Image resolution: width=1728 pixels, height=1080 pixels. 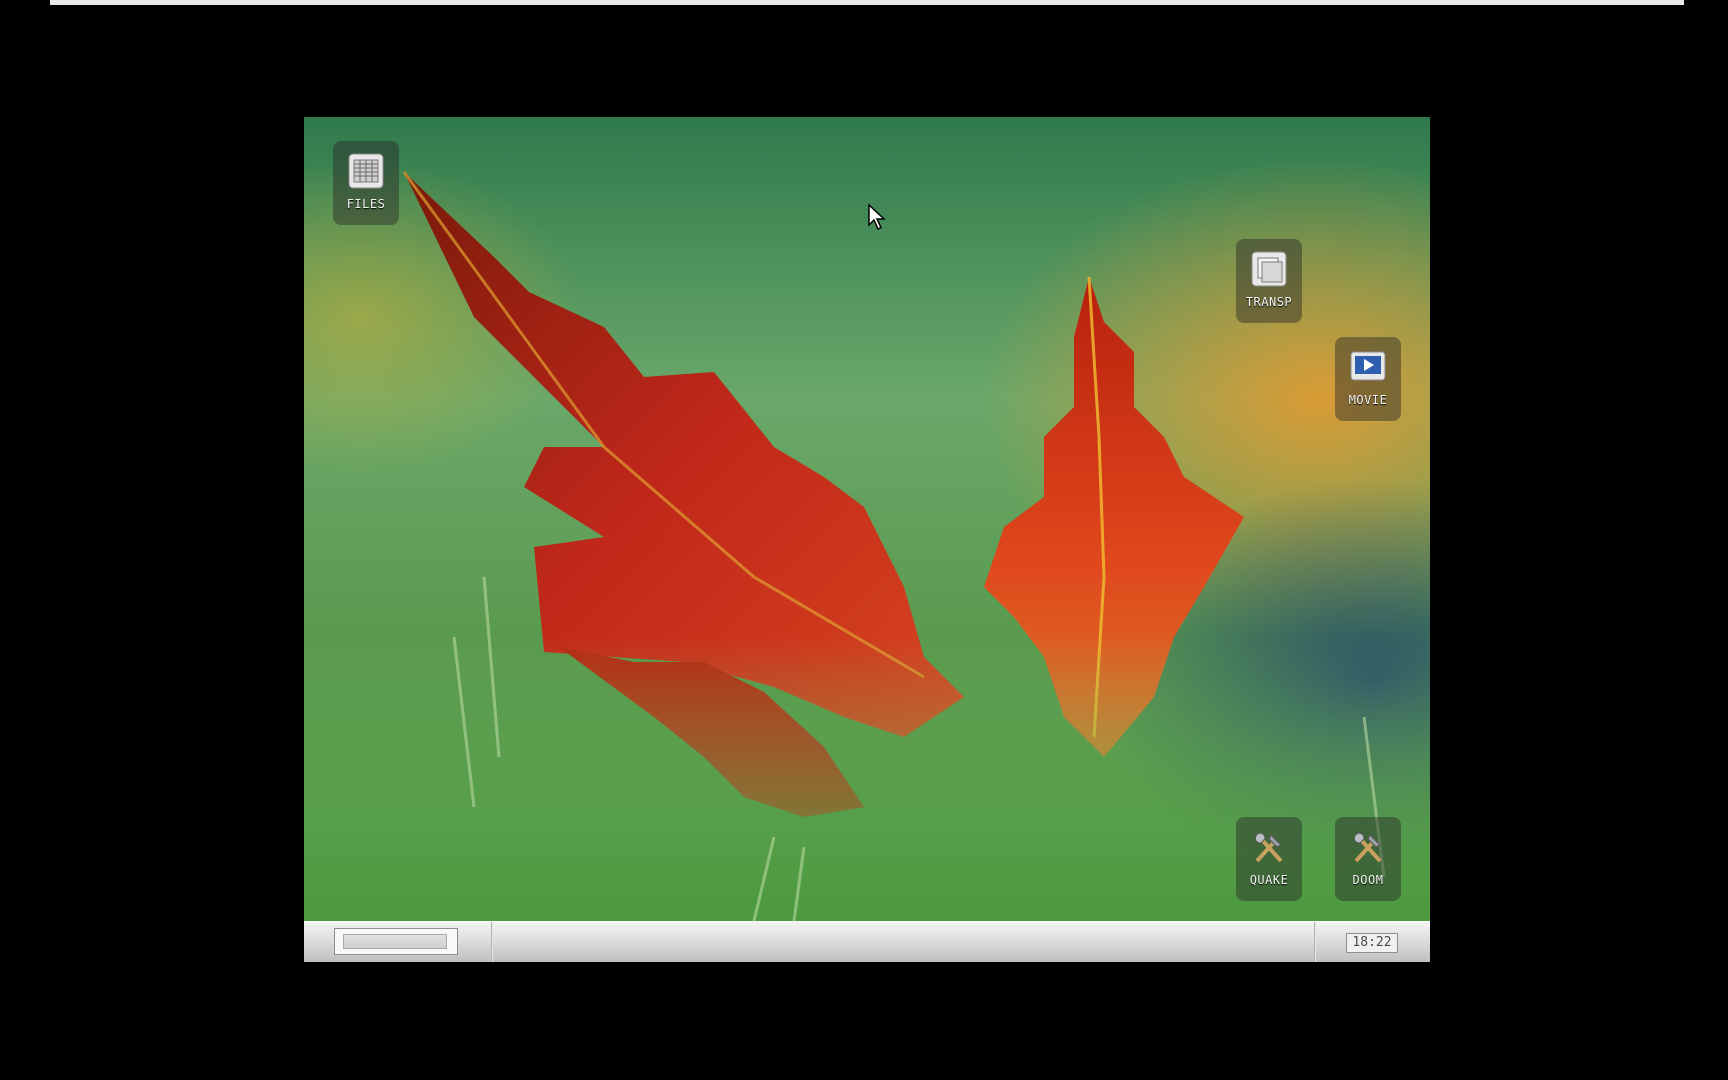 I want to click on top-bar, so click(x=867, y=2).